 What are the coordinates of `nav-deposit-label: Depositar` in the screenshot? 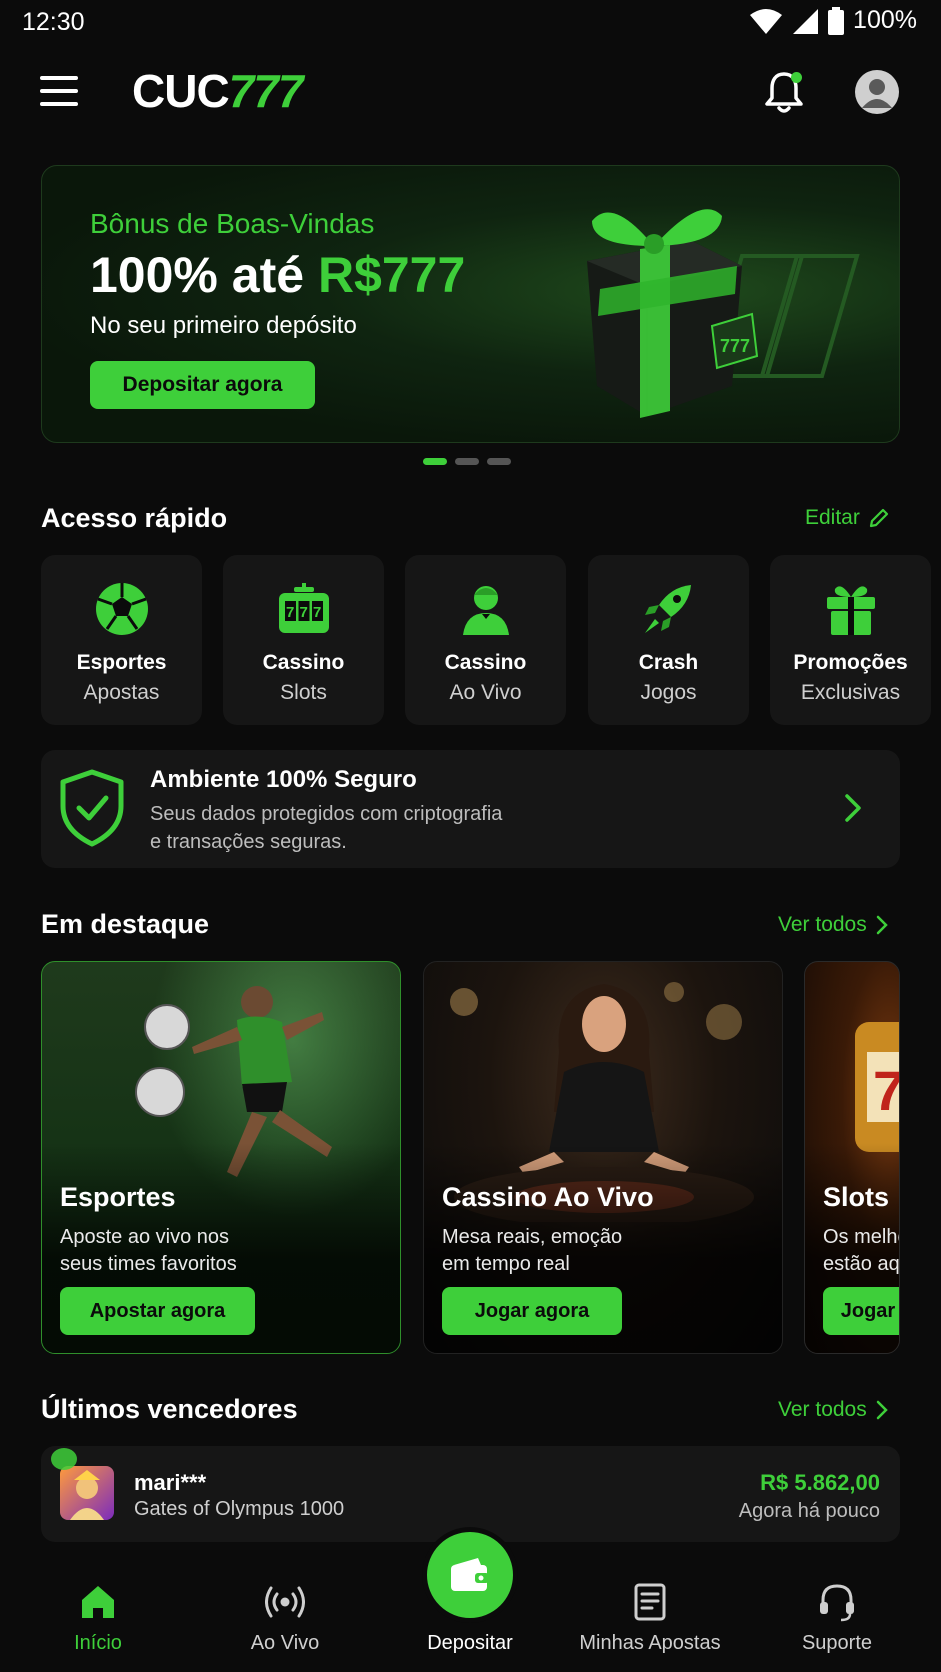 It's located at (470, 1643).